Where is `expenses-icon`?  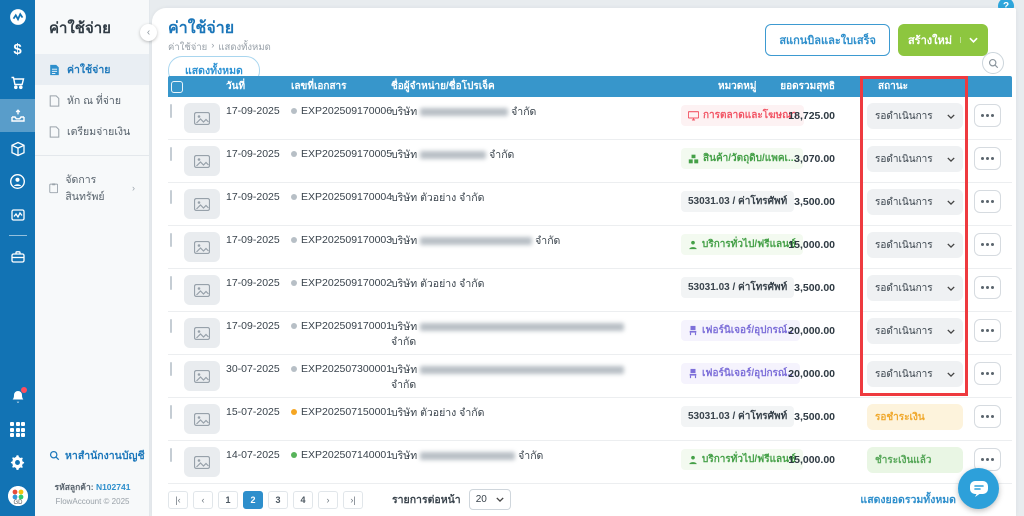 expenses-icon is located at coordinates (17, 115).